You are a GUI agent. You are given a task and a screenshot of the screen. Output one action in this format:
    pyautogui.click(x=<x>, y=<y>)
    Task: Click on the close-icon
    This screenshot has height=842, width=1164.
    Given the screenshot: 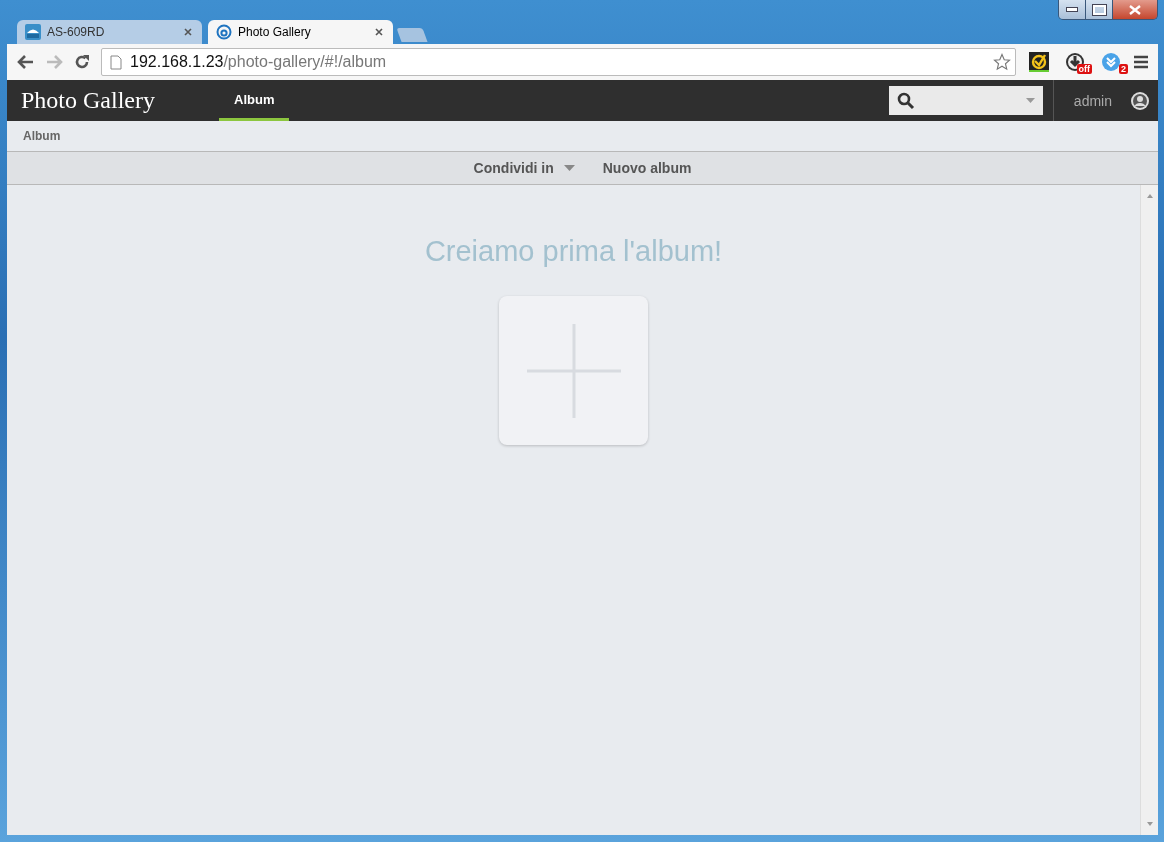 What is the action you would take?
    pyautogui.click(x=1135, y=9)
    